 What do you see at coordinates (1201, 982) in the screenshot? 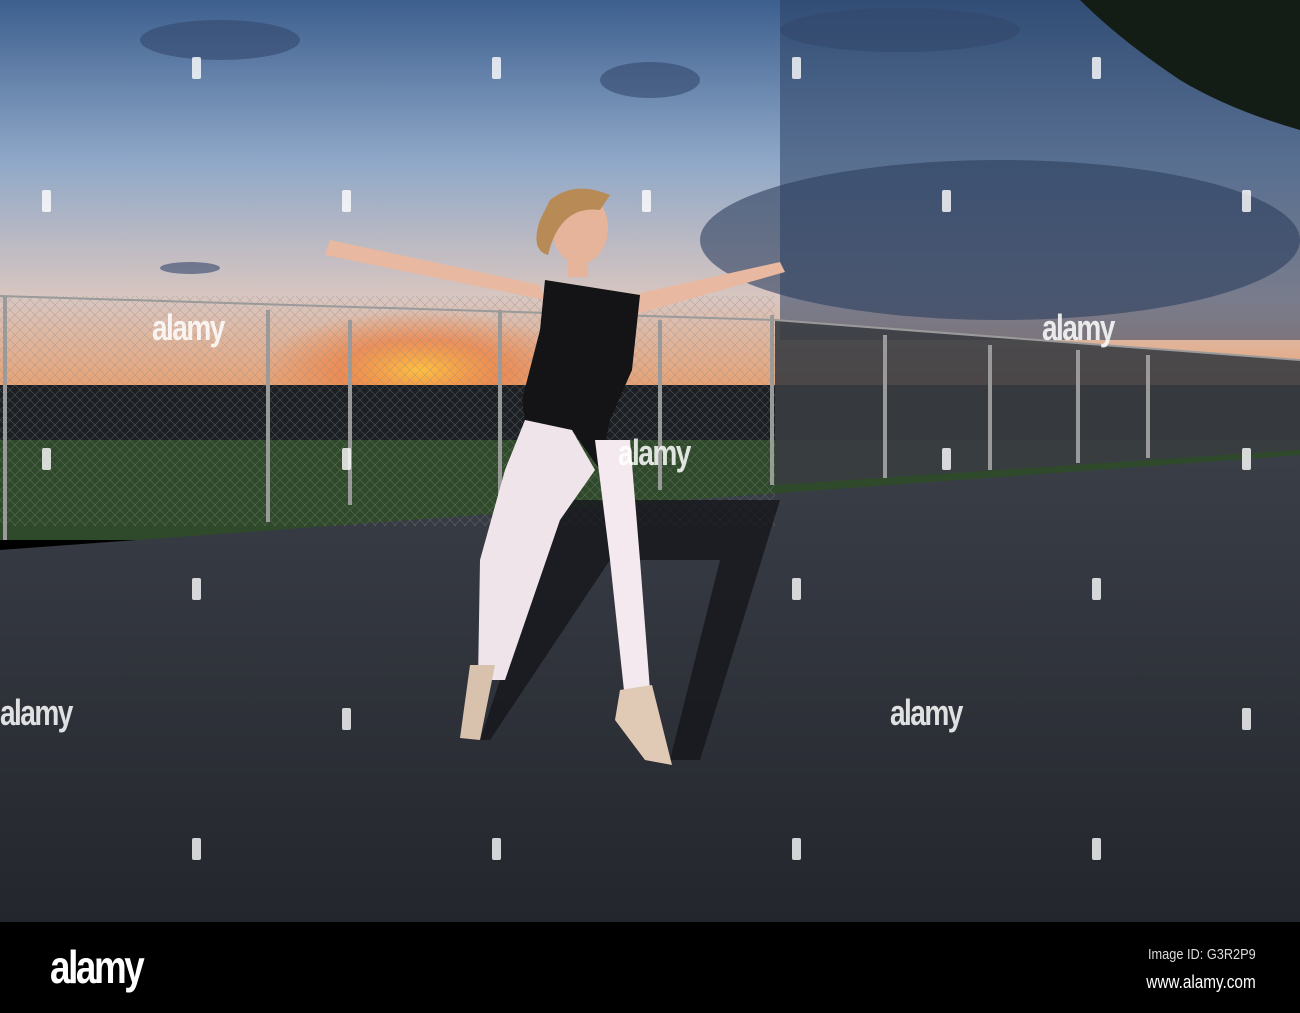
I see `website-link: www.alamy.com` at bounding box center [1201, 982].